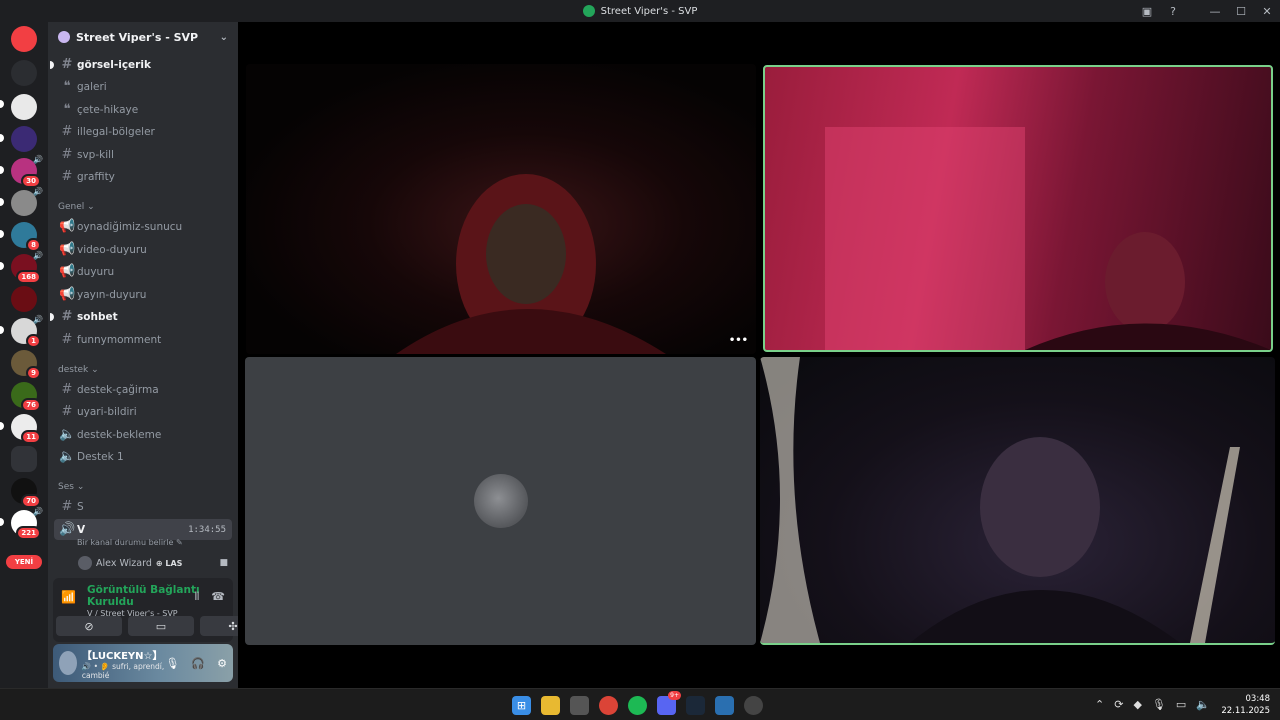 This screenshot has width=1280, height=720. What do you see at coordinates (80, 506) in the screenshot?
I see `channel-label: S` at bounding box center [80, 506].